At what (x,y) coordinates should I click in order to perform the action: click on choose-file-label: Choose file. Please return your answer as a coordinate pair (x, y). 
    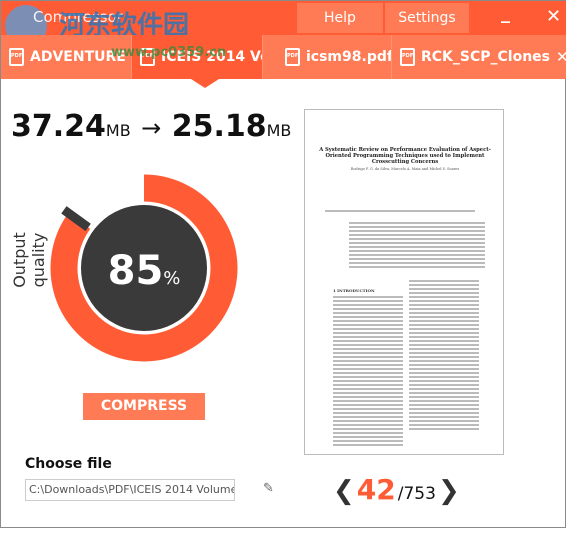
    Looking at the image, I should click on (68, 464).